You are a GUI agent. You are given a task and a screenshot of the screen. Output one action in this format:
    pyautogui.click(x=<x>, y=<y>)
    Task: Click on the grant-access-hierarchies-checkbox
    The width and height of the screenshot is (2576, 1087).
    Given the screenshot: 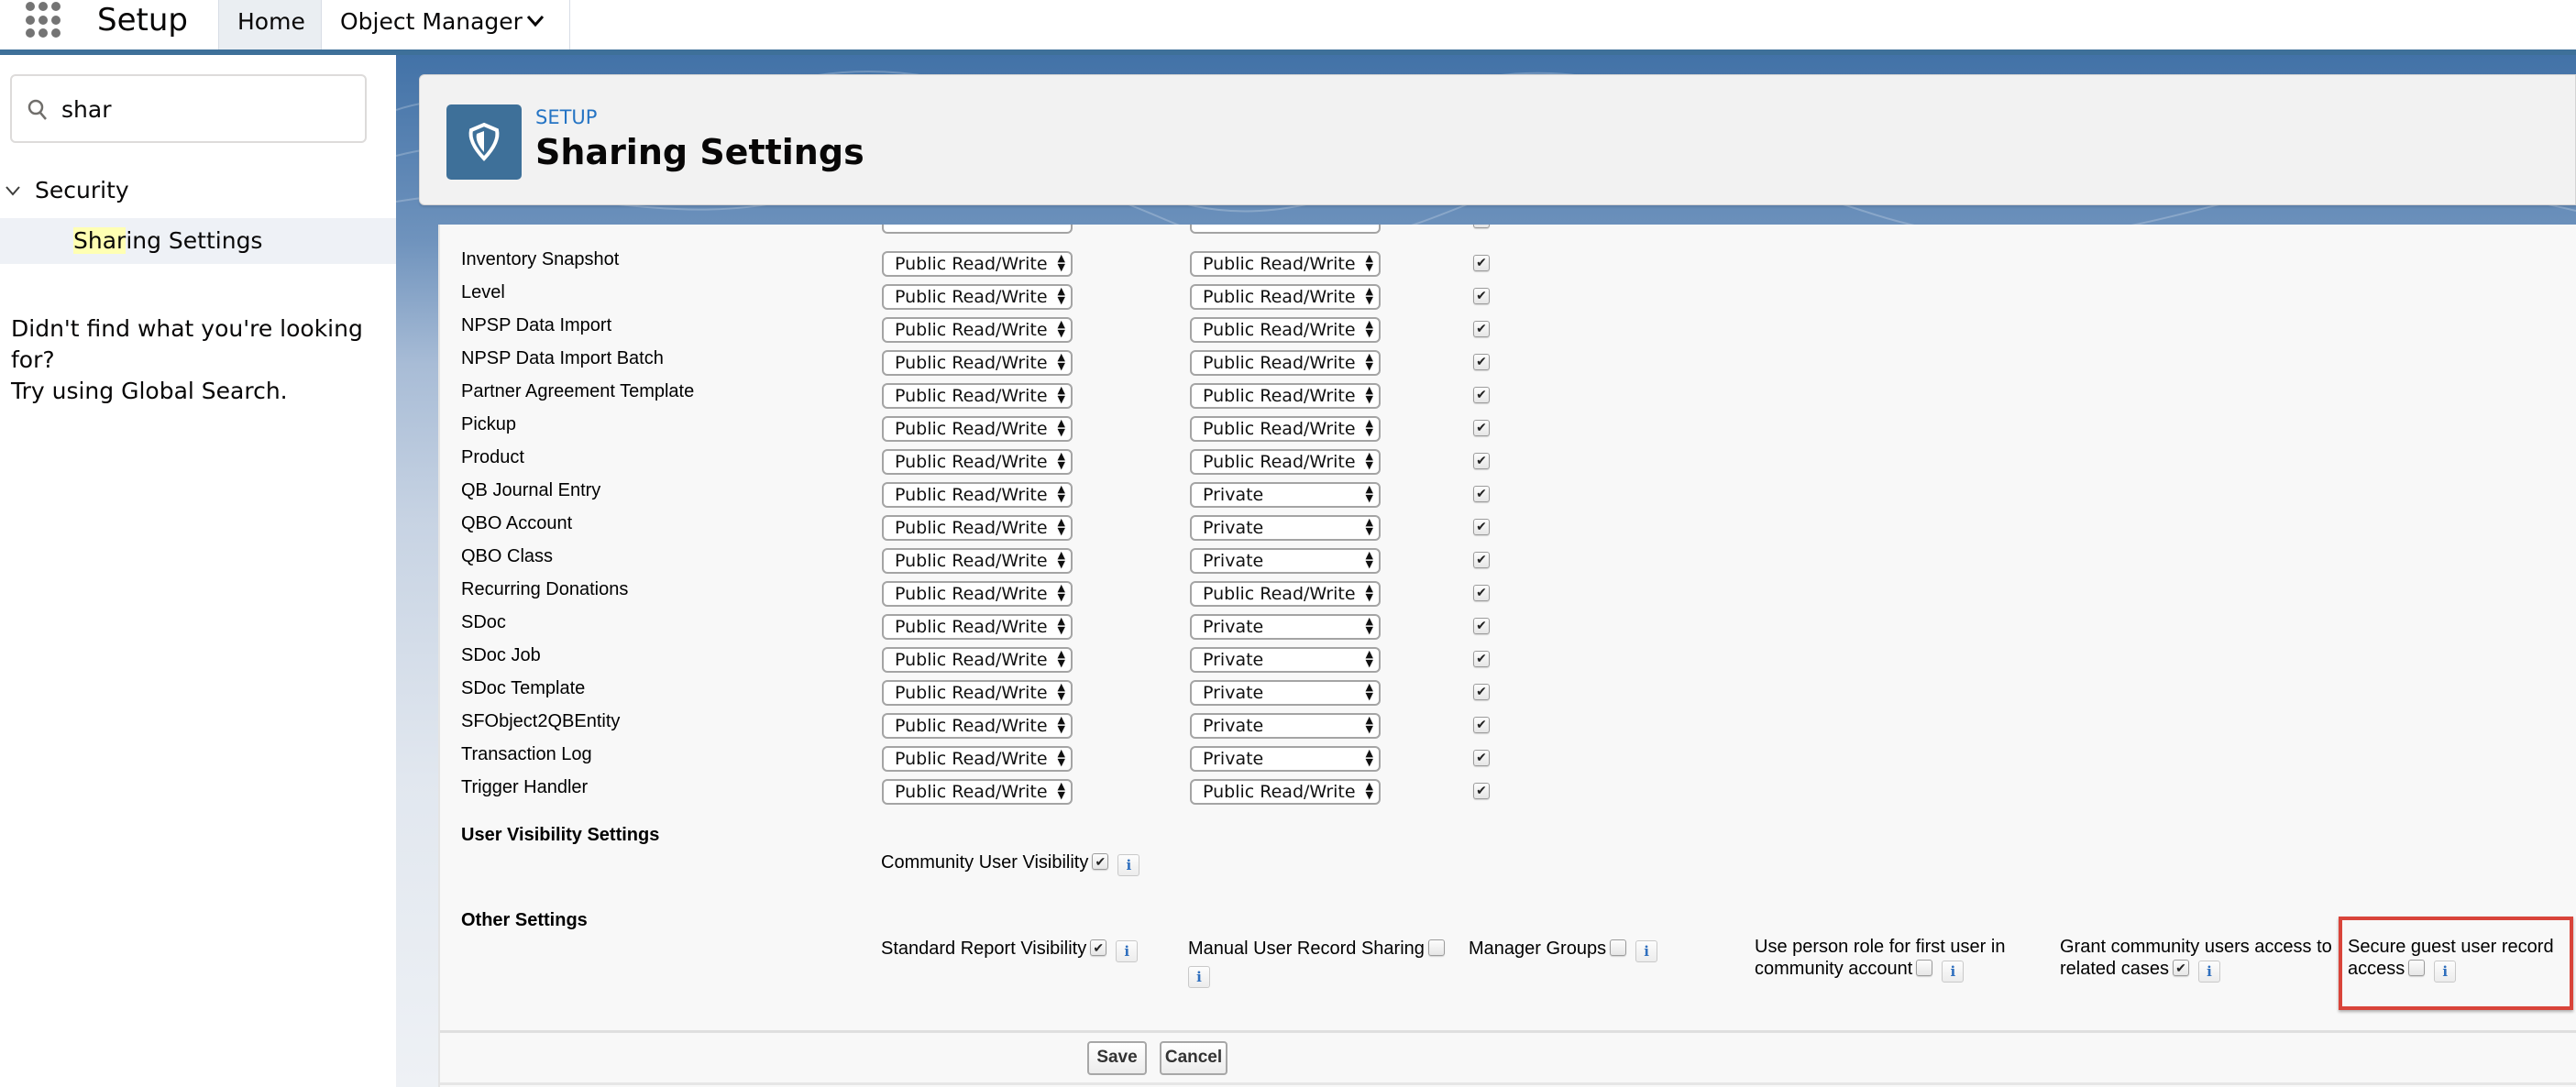 What is the action you would take?
    pyautogui.click(x=1481, y=227)
    